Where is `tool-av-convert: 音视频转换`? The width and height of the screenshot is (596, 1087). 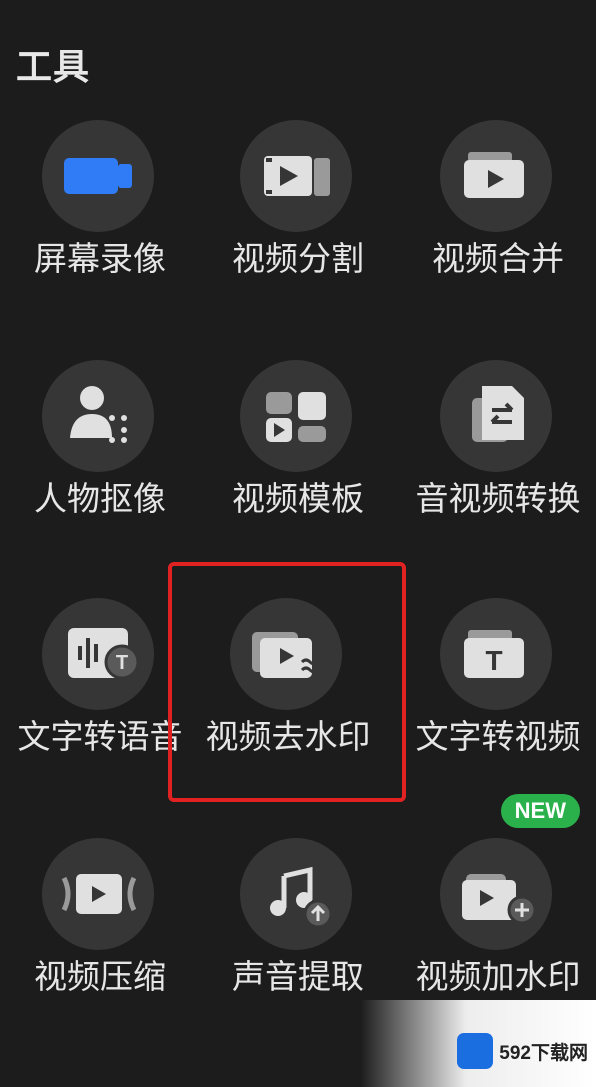
tool-av-convert: 音视频转换 is located at coordinates (497, 455).